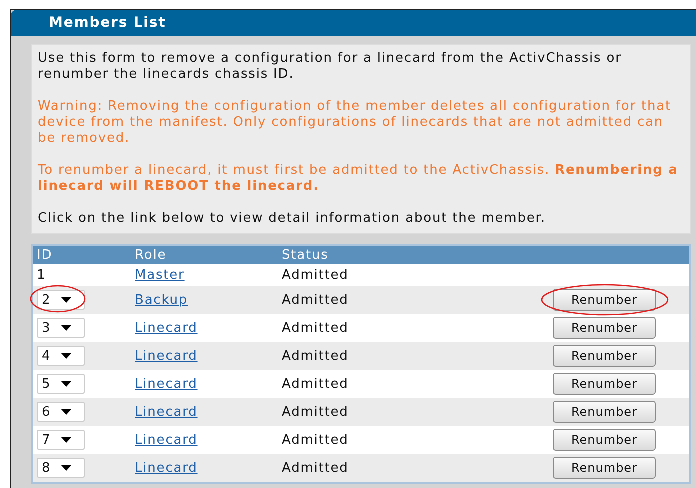 The height and width of the screenshot is (488, 696). Describe the element at coordinates (161, 300) in the screenshot. I see `role-link: Backup` at that location.